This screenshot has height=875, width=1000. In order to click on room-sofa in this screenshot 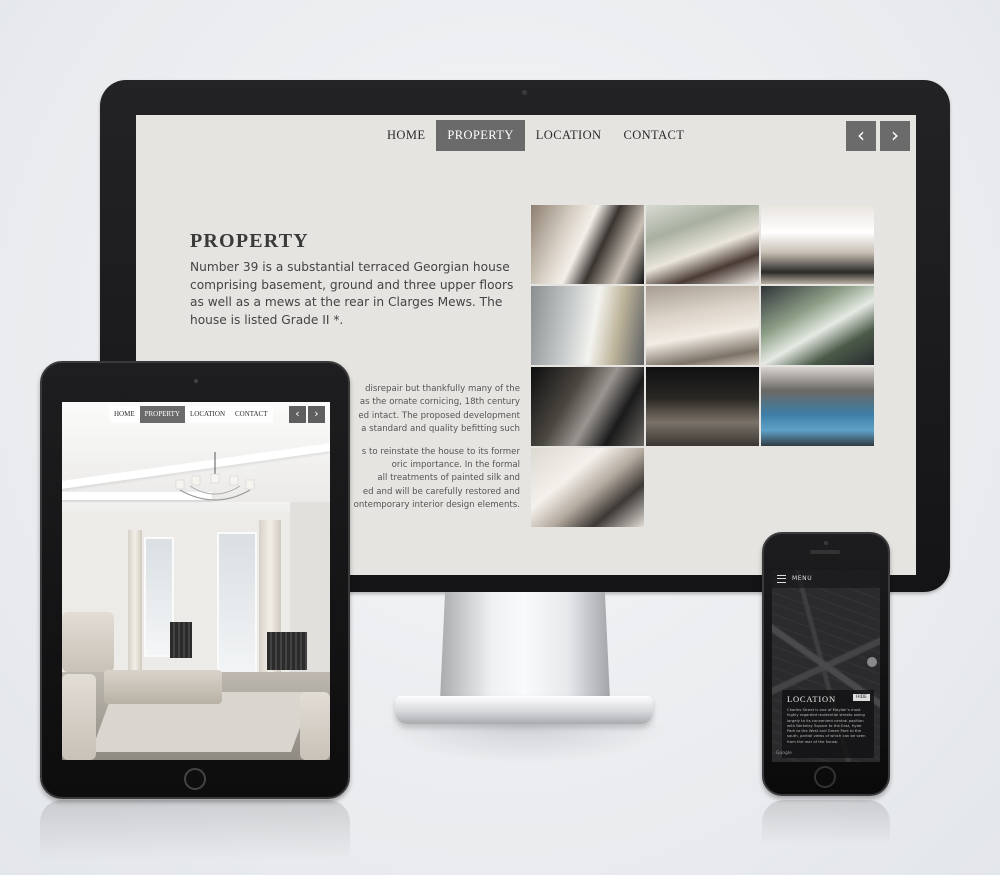, I will do `click(88, 642)`.